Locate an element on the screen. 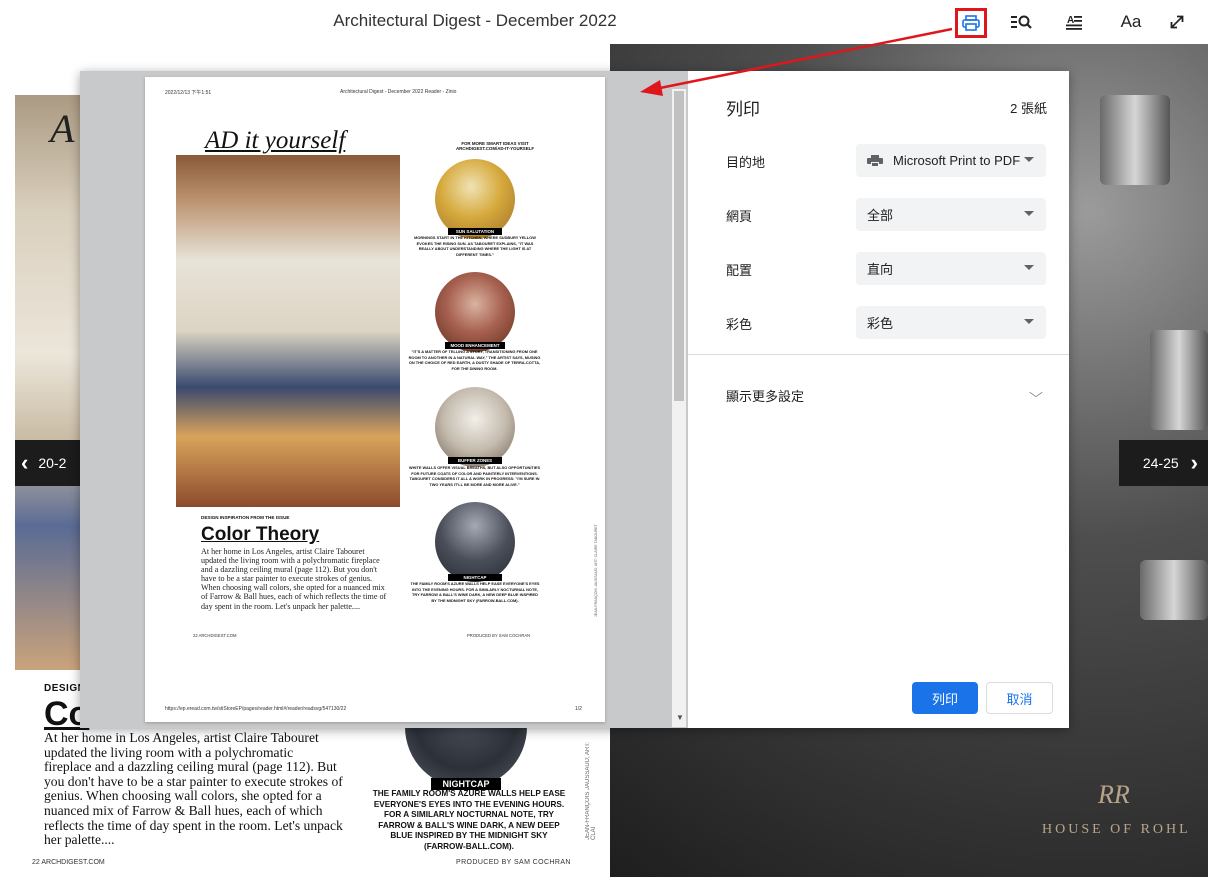 The image size is (1208, 877). print-button is located at coordinates (971, 23).